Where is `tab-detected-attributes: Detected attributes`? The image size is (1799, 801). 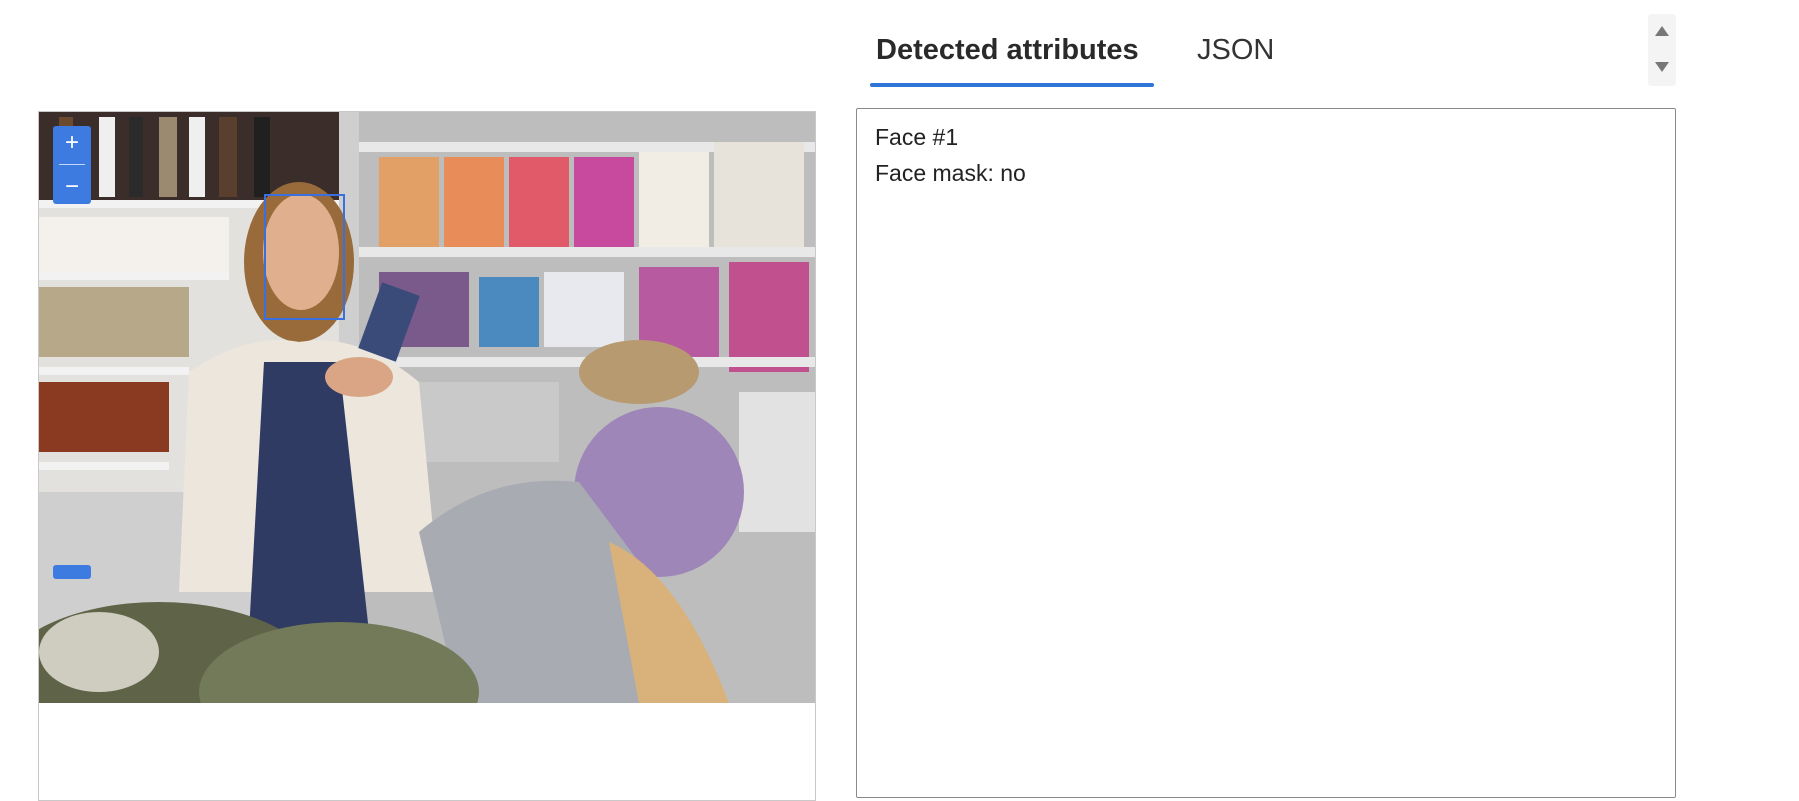
tab-detected-attributes: Detected attributes is located at coordinates (1007, 50).